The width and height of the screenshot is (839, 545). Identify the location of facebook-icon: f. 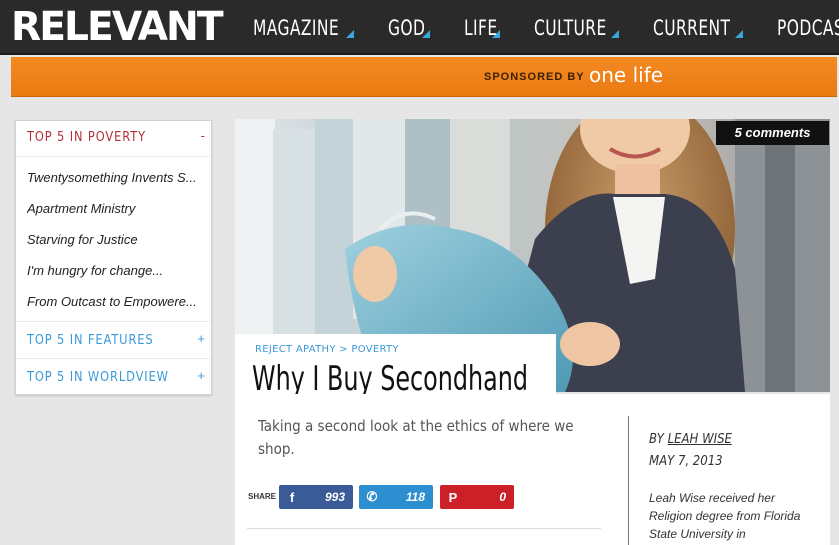
(292, 497).